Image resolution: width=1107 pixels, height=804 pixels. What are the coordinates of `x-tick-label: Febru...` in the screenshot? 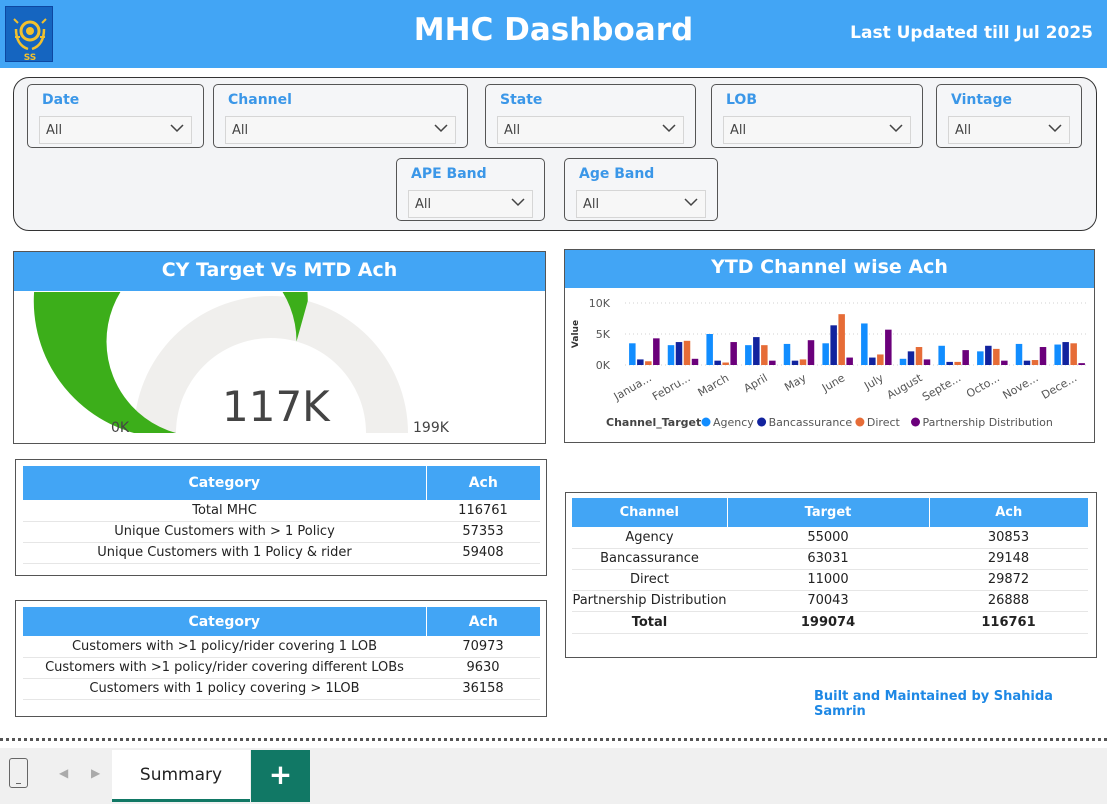 It's located at (671, 387).